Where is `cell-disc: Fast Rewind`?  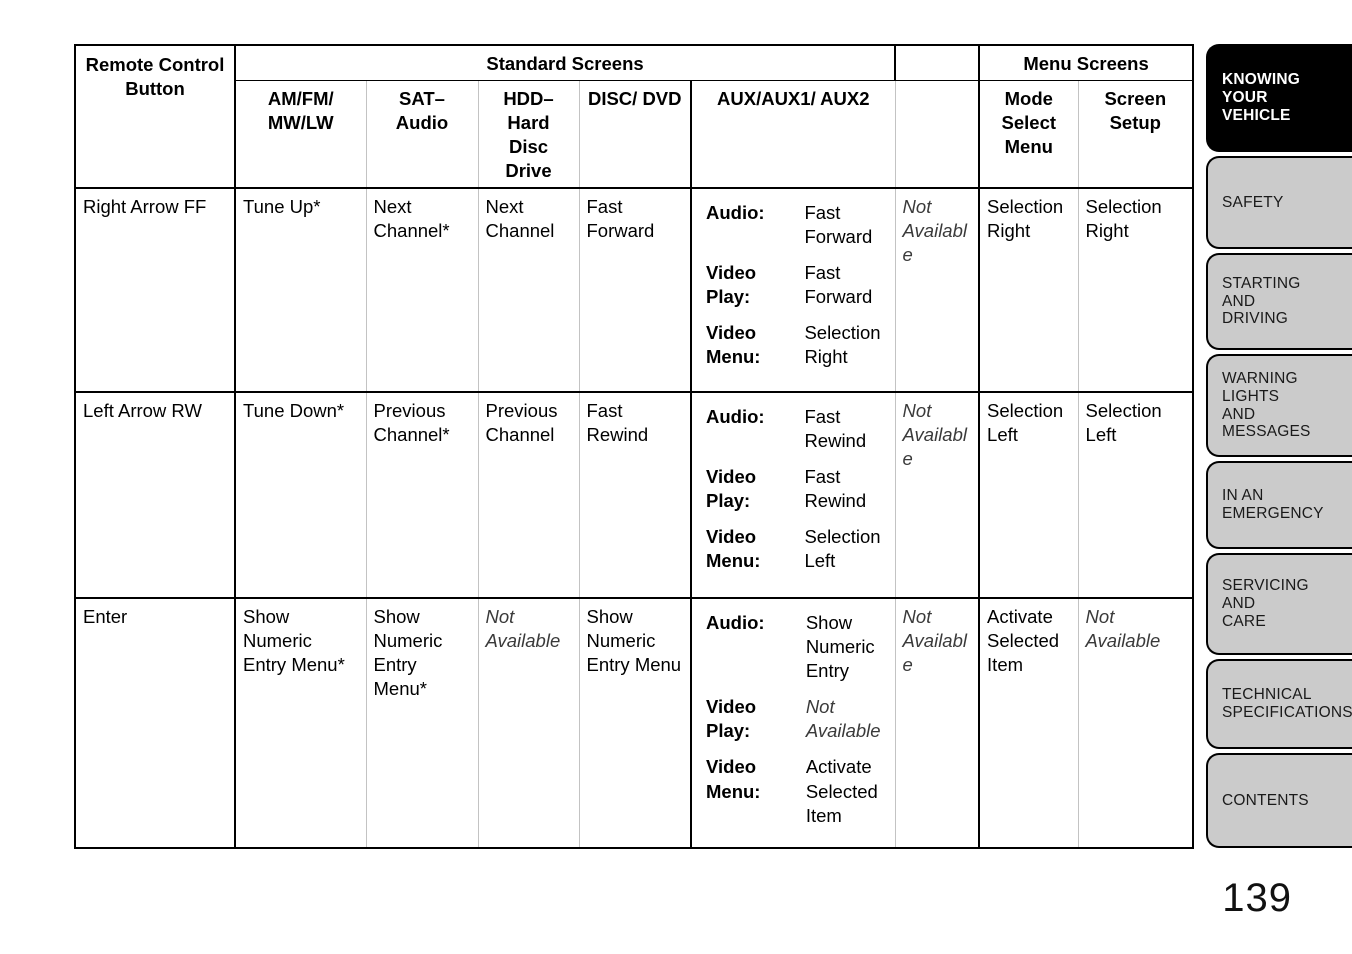 cell-disc: Fast Rewind is located at coordinates (635, 495).